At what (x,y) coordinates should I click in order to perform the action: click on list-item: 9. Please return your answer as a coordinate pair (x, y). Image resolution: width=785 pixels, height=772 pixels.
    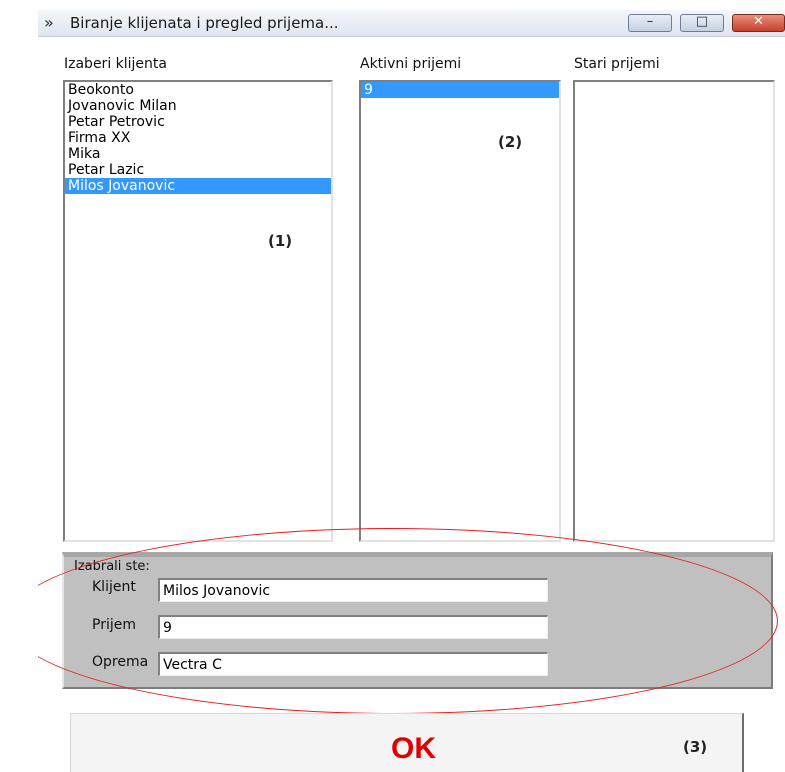
    Looking at the image, I should click on (460, 90).